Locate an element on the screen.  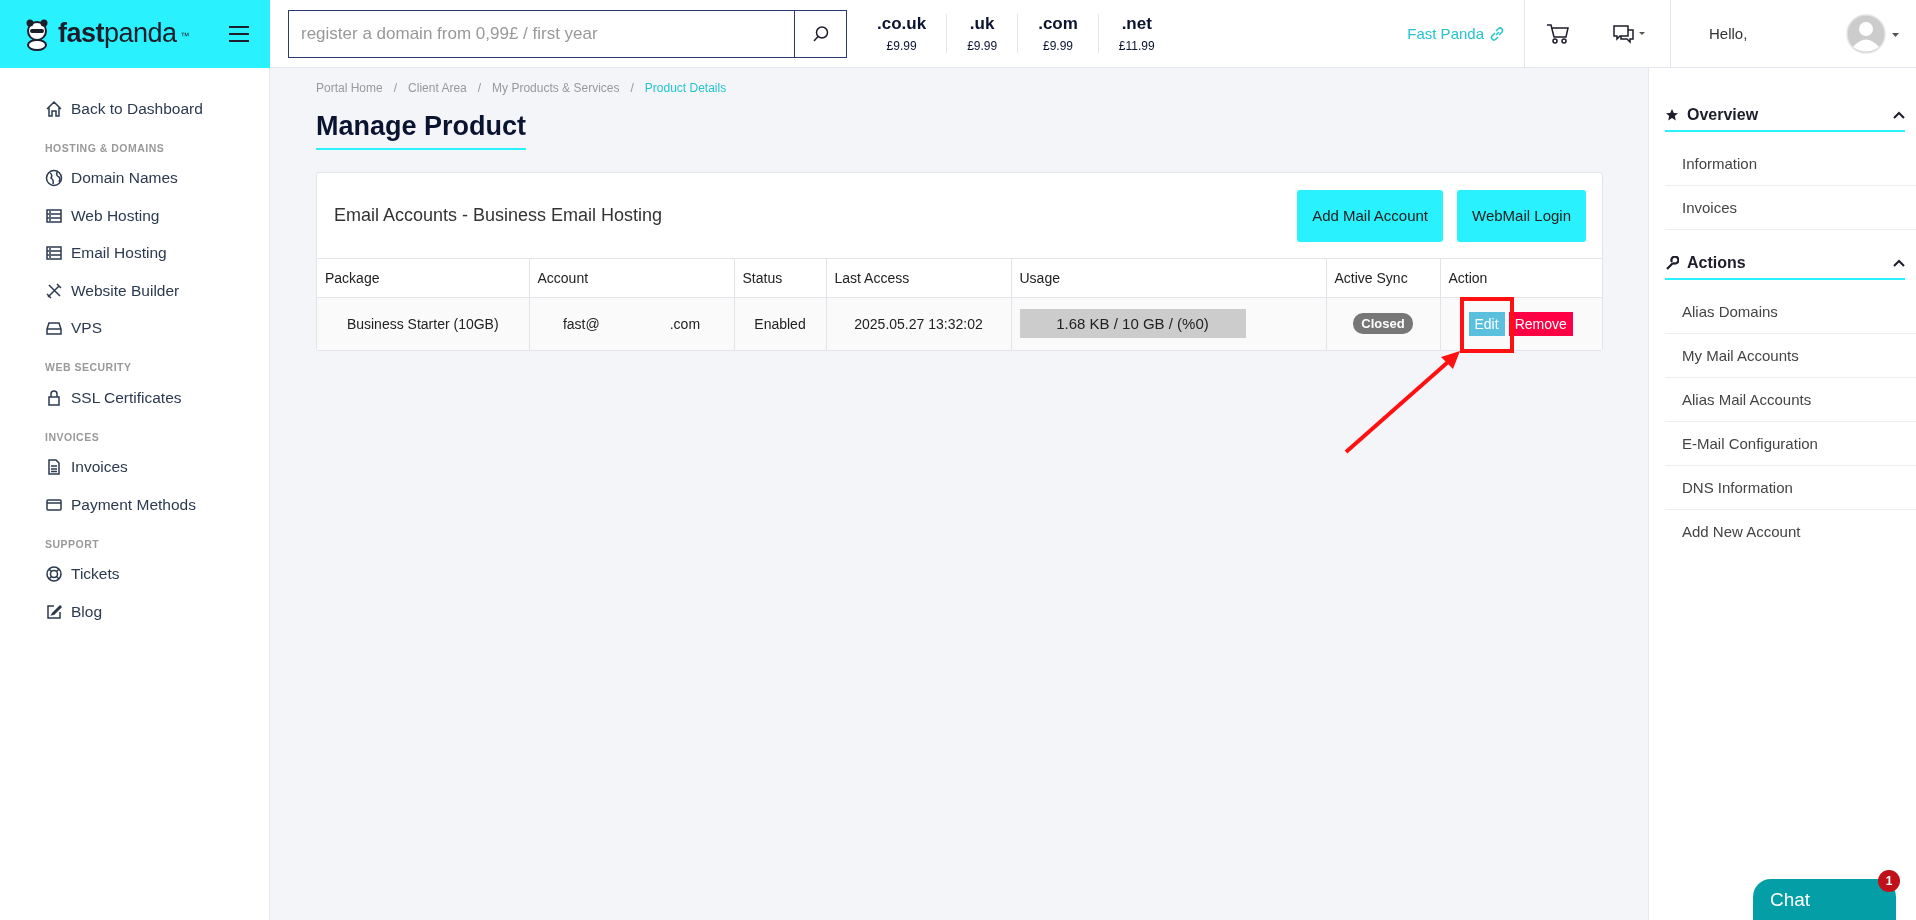
document-icon is located at coordinates (54, 467).